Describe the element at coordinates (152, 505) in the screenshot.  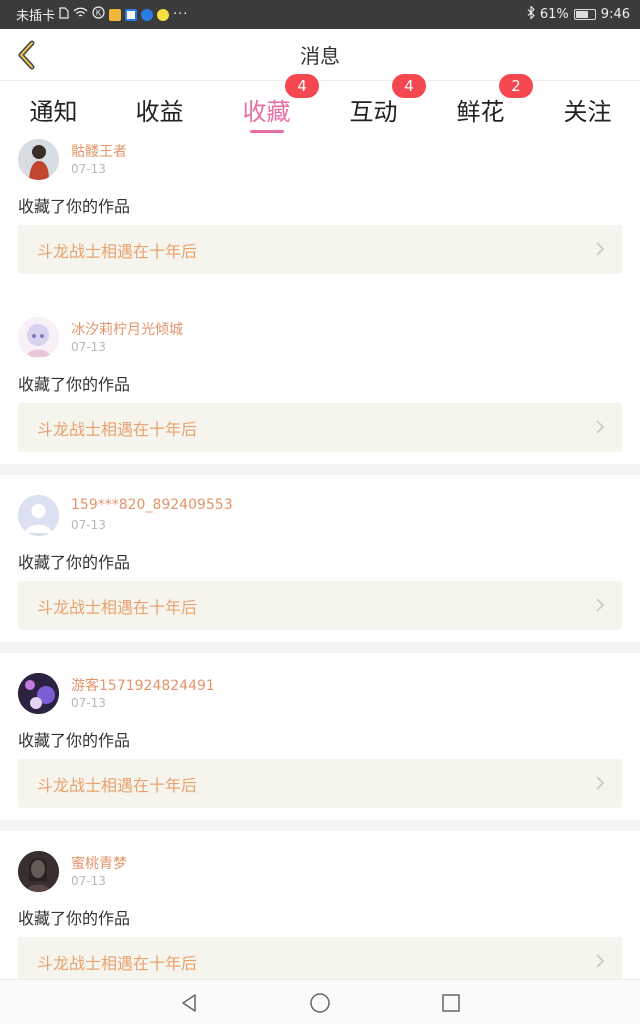
I see `username: 159***820_892409553` at that location.